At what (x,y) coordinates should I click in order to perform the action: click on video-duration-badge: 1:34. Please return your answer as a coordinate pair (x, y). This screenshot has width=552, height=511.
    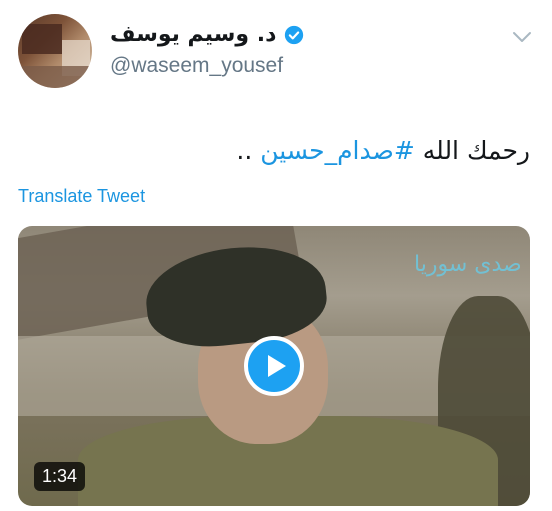
    Looking at the image, I should click on (60, 476).